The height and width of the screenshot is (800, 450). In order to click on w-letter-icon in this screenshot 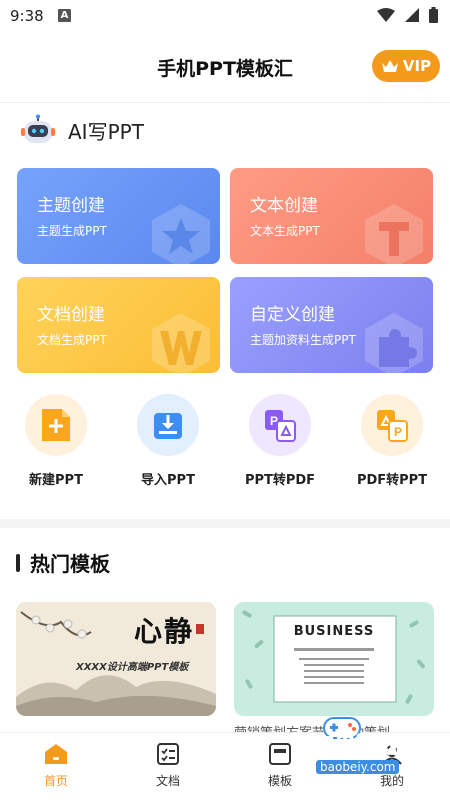, I will do `click(181, 343)`.